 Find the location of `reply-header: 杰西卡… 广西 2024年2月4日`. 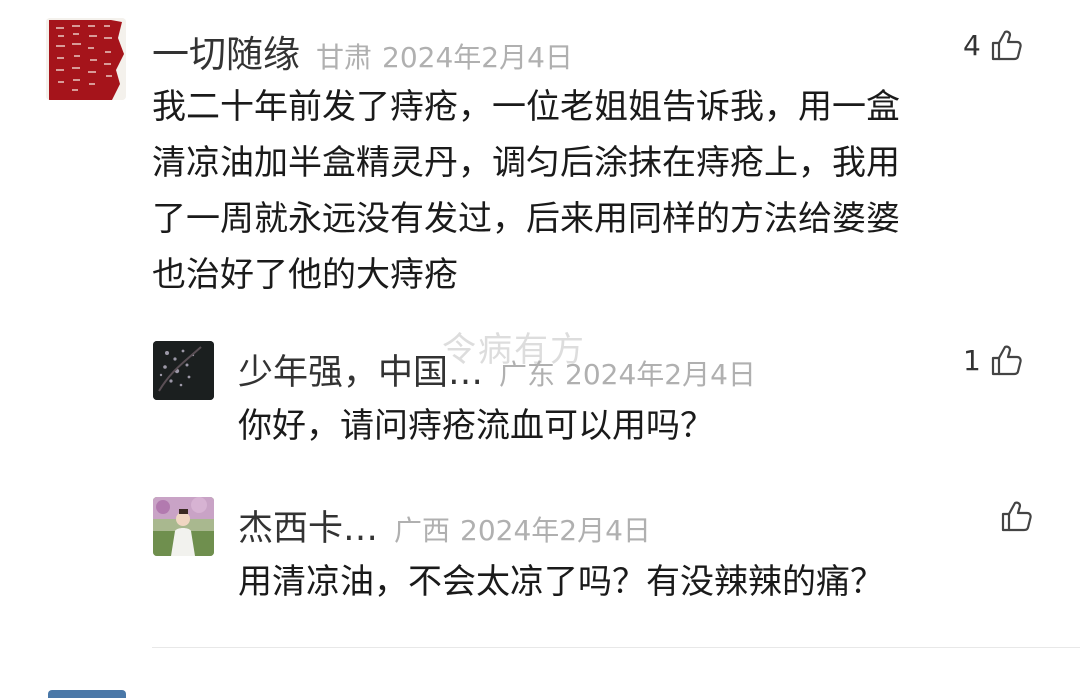

reply-header: 杰西卡… 广西 2024年2月4日 is located at coordinates (444, 525).